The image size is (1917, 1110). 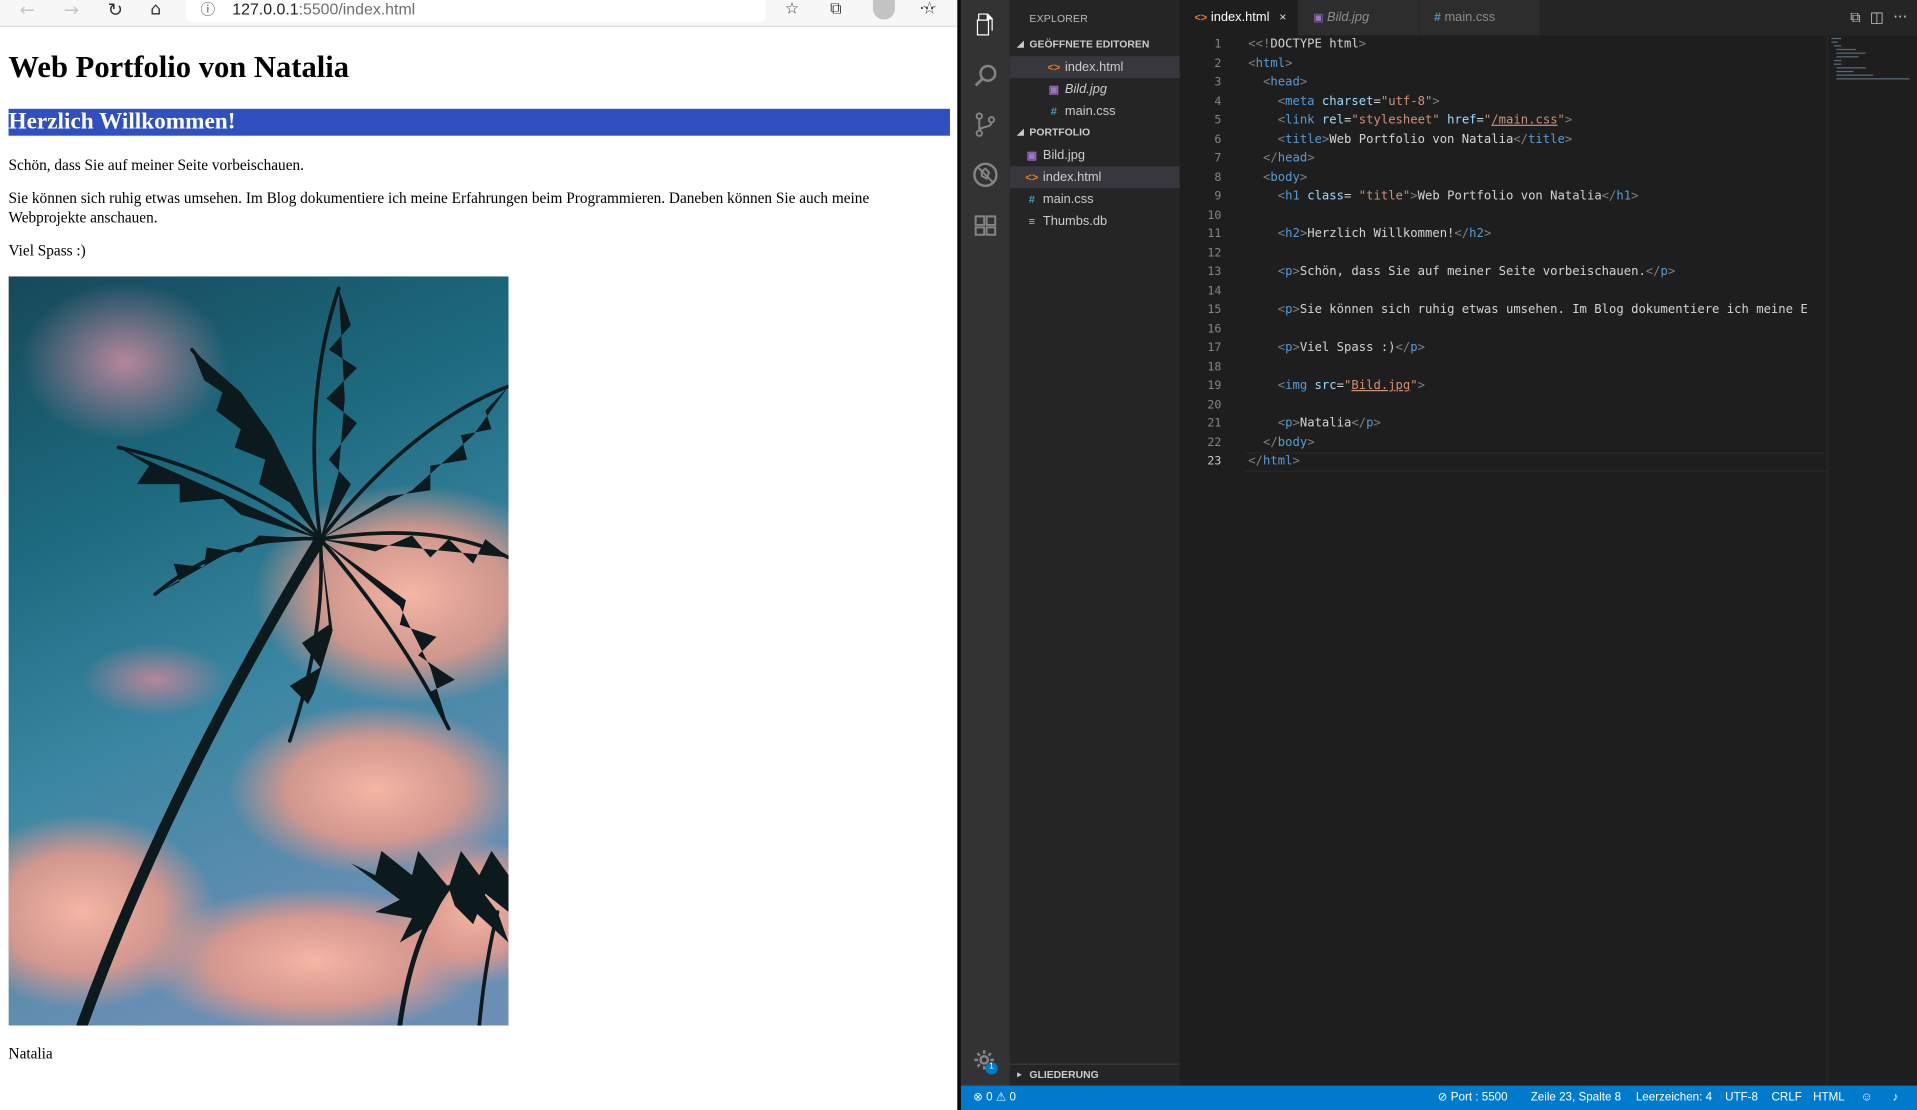 I want to click on home-icon: ⌂, so click(x=155, y=11).